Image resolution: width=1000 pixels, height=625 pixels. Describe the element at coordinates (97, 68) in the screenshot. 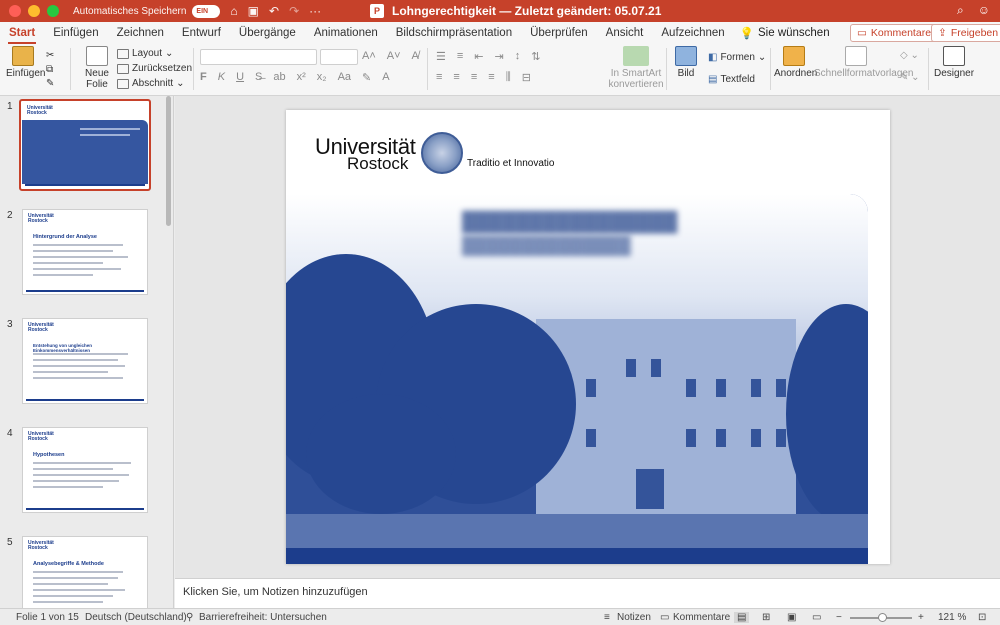

I see `new-slide-button: Neue Folie` at that location.